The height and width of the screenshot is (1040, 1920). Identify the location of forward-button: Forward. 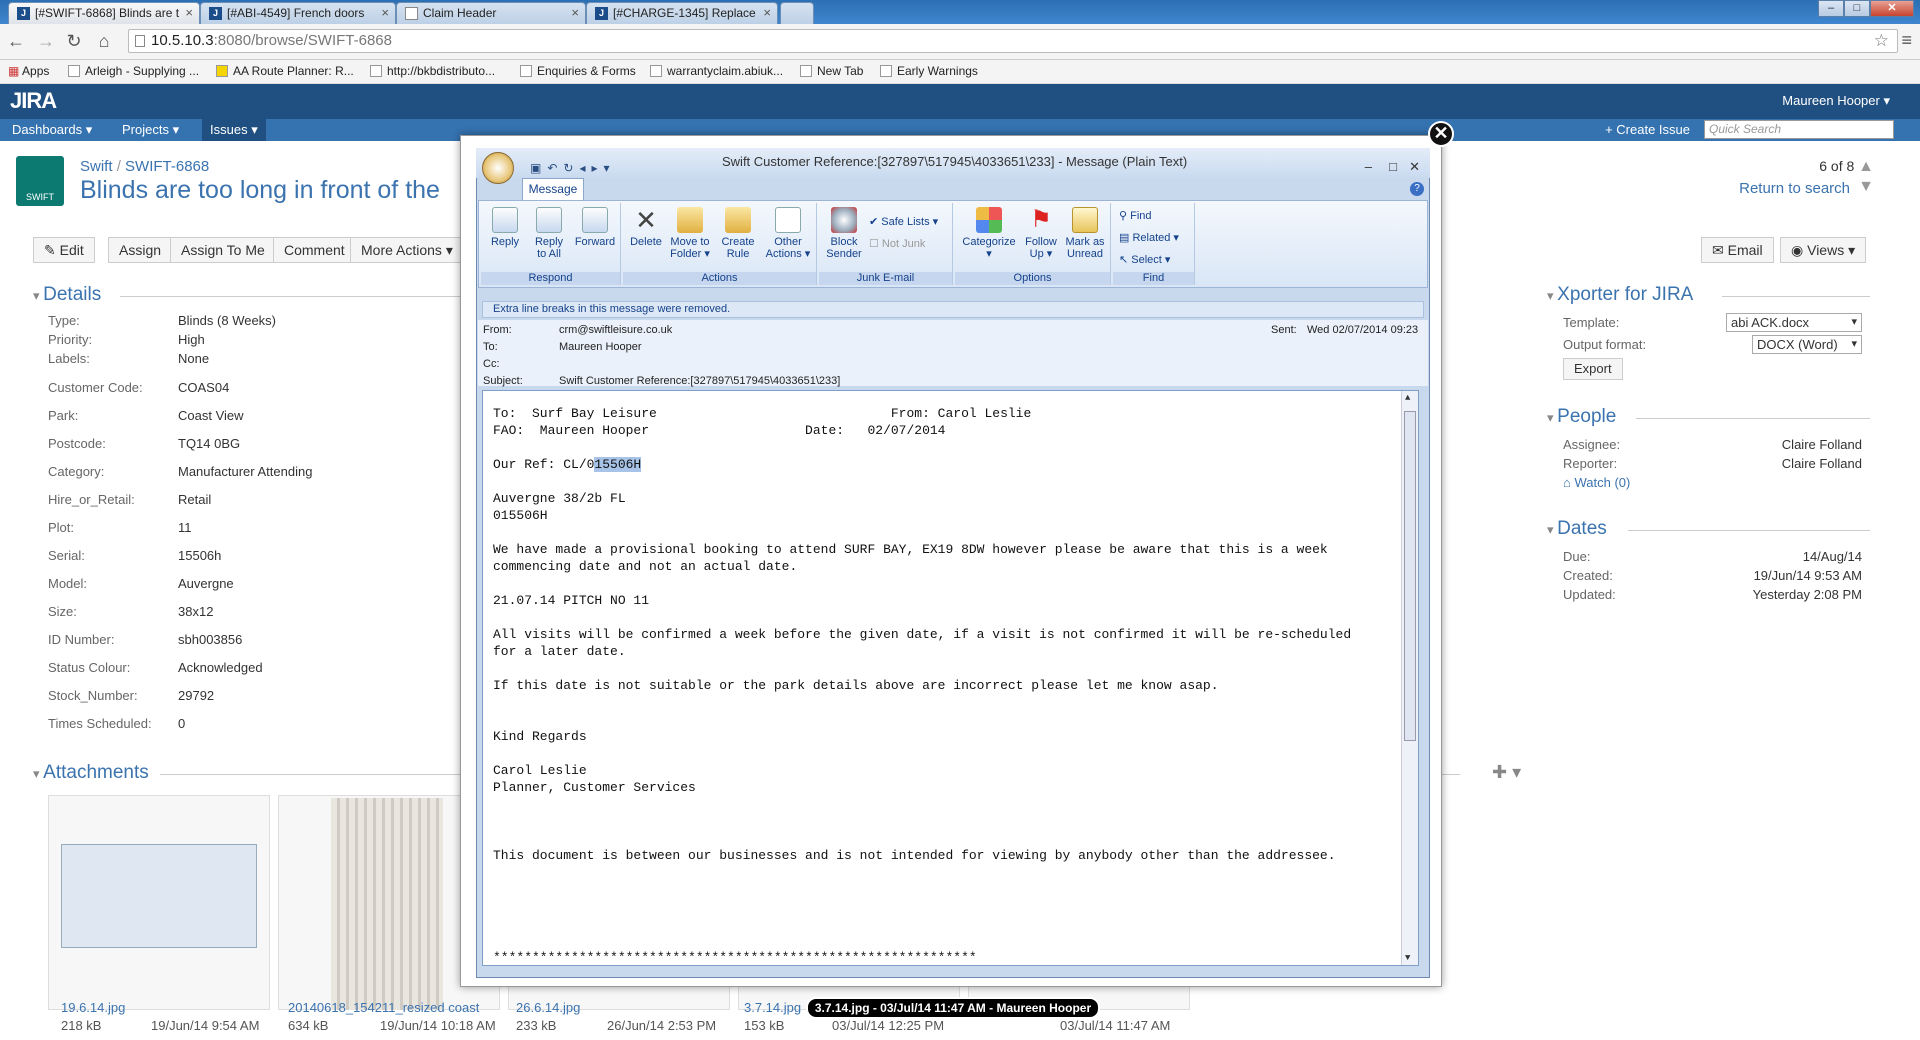
(595, 227).